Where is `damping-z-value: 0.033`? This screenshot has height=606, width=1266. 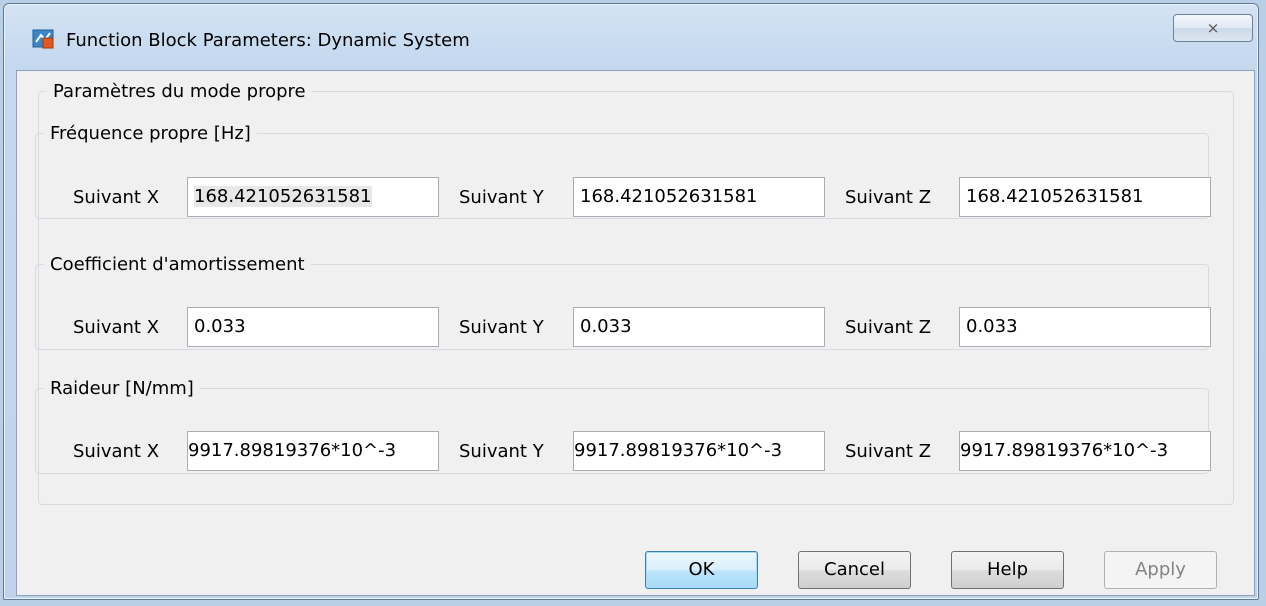 damping-z-value: 0.033 is located at coordinates (992, 326).